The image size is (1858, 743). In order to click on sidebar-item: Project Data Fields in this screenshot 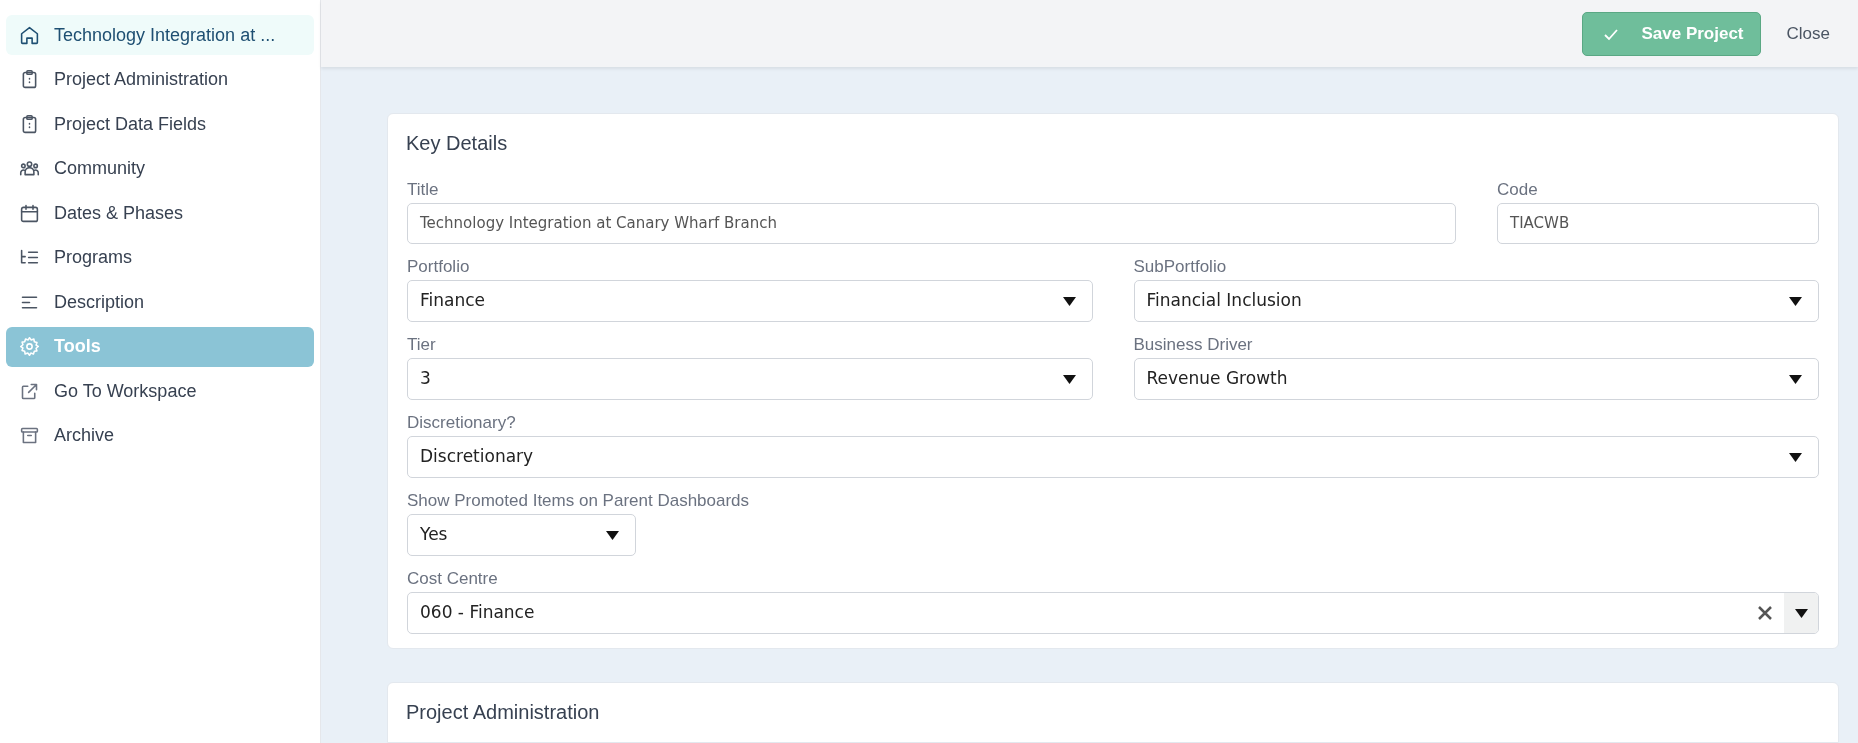, I will do `click(160, 124)`.